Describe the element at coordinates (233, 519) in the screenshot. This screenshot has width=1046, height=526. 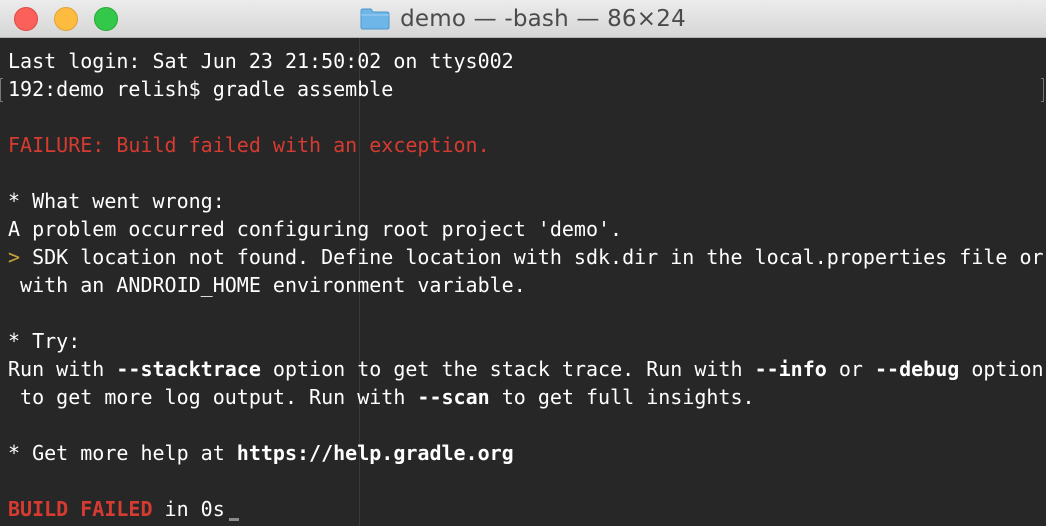
I see `text-cursor` at that location.